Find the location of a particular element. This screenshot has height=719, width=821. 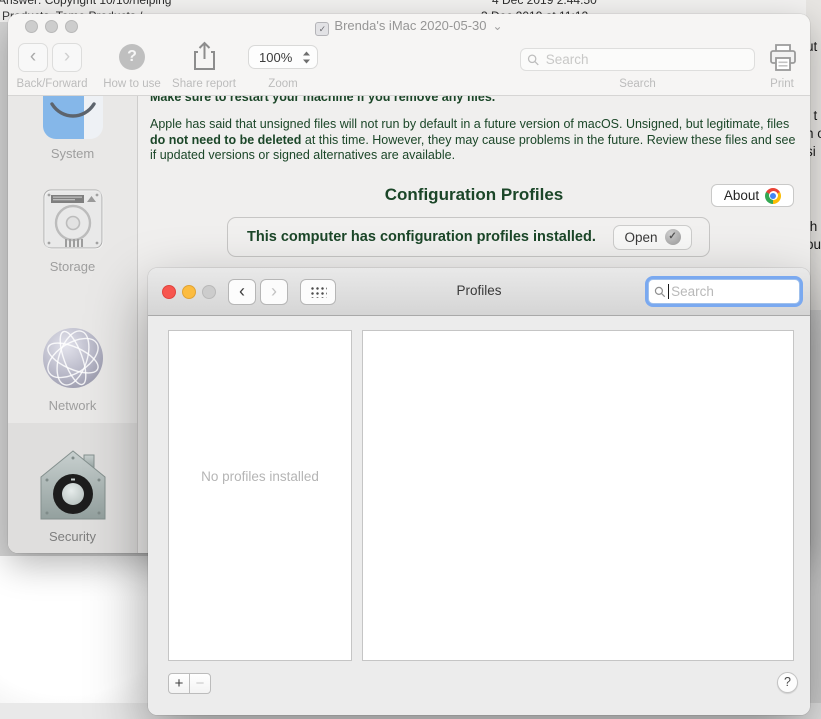

sidebar-item-system: System is located at coordinates (72, 128).